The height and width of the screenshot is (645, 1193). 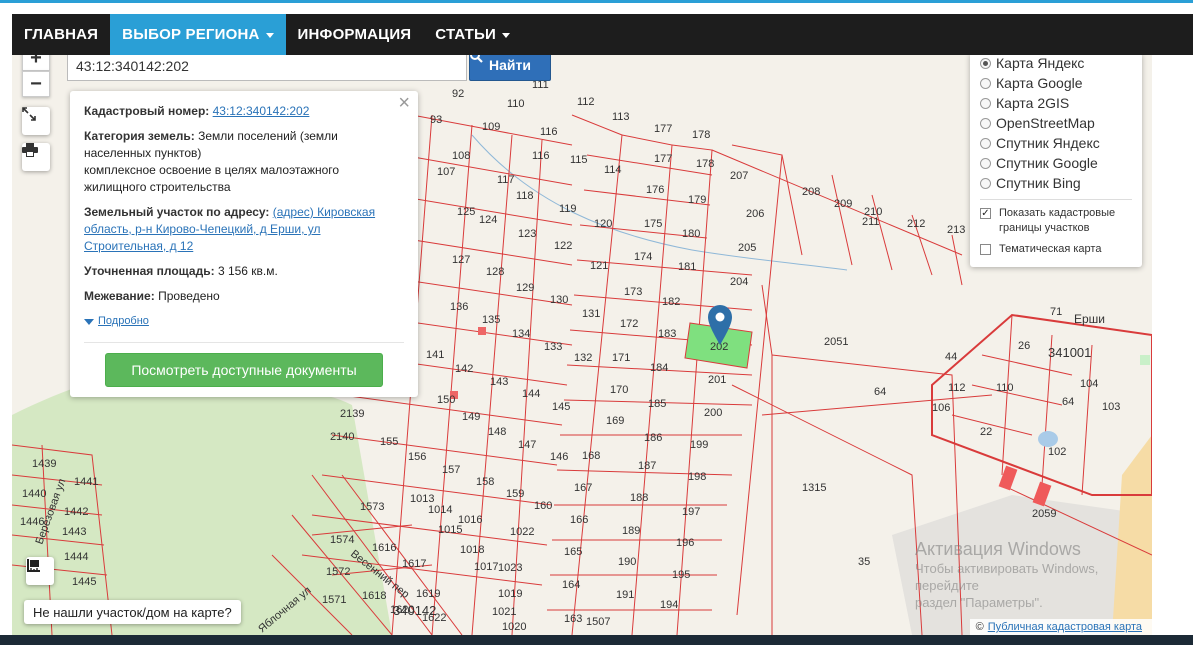 I want to click on radio-selected, so click(x=985, y=63).